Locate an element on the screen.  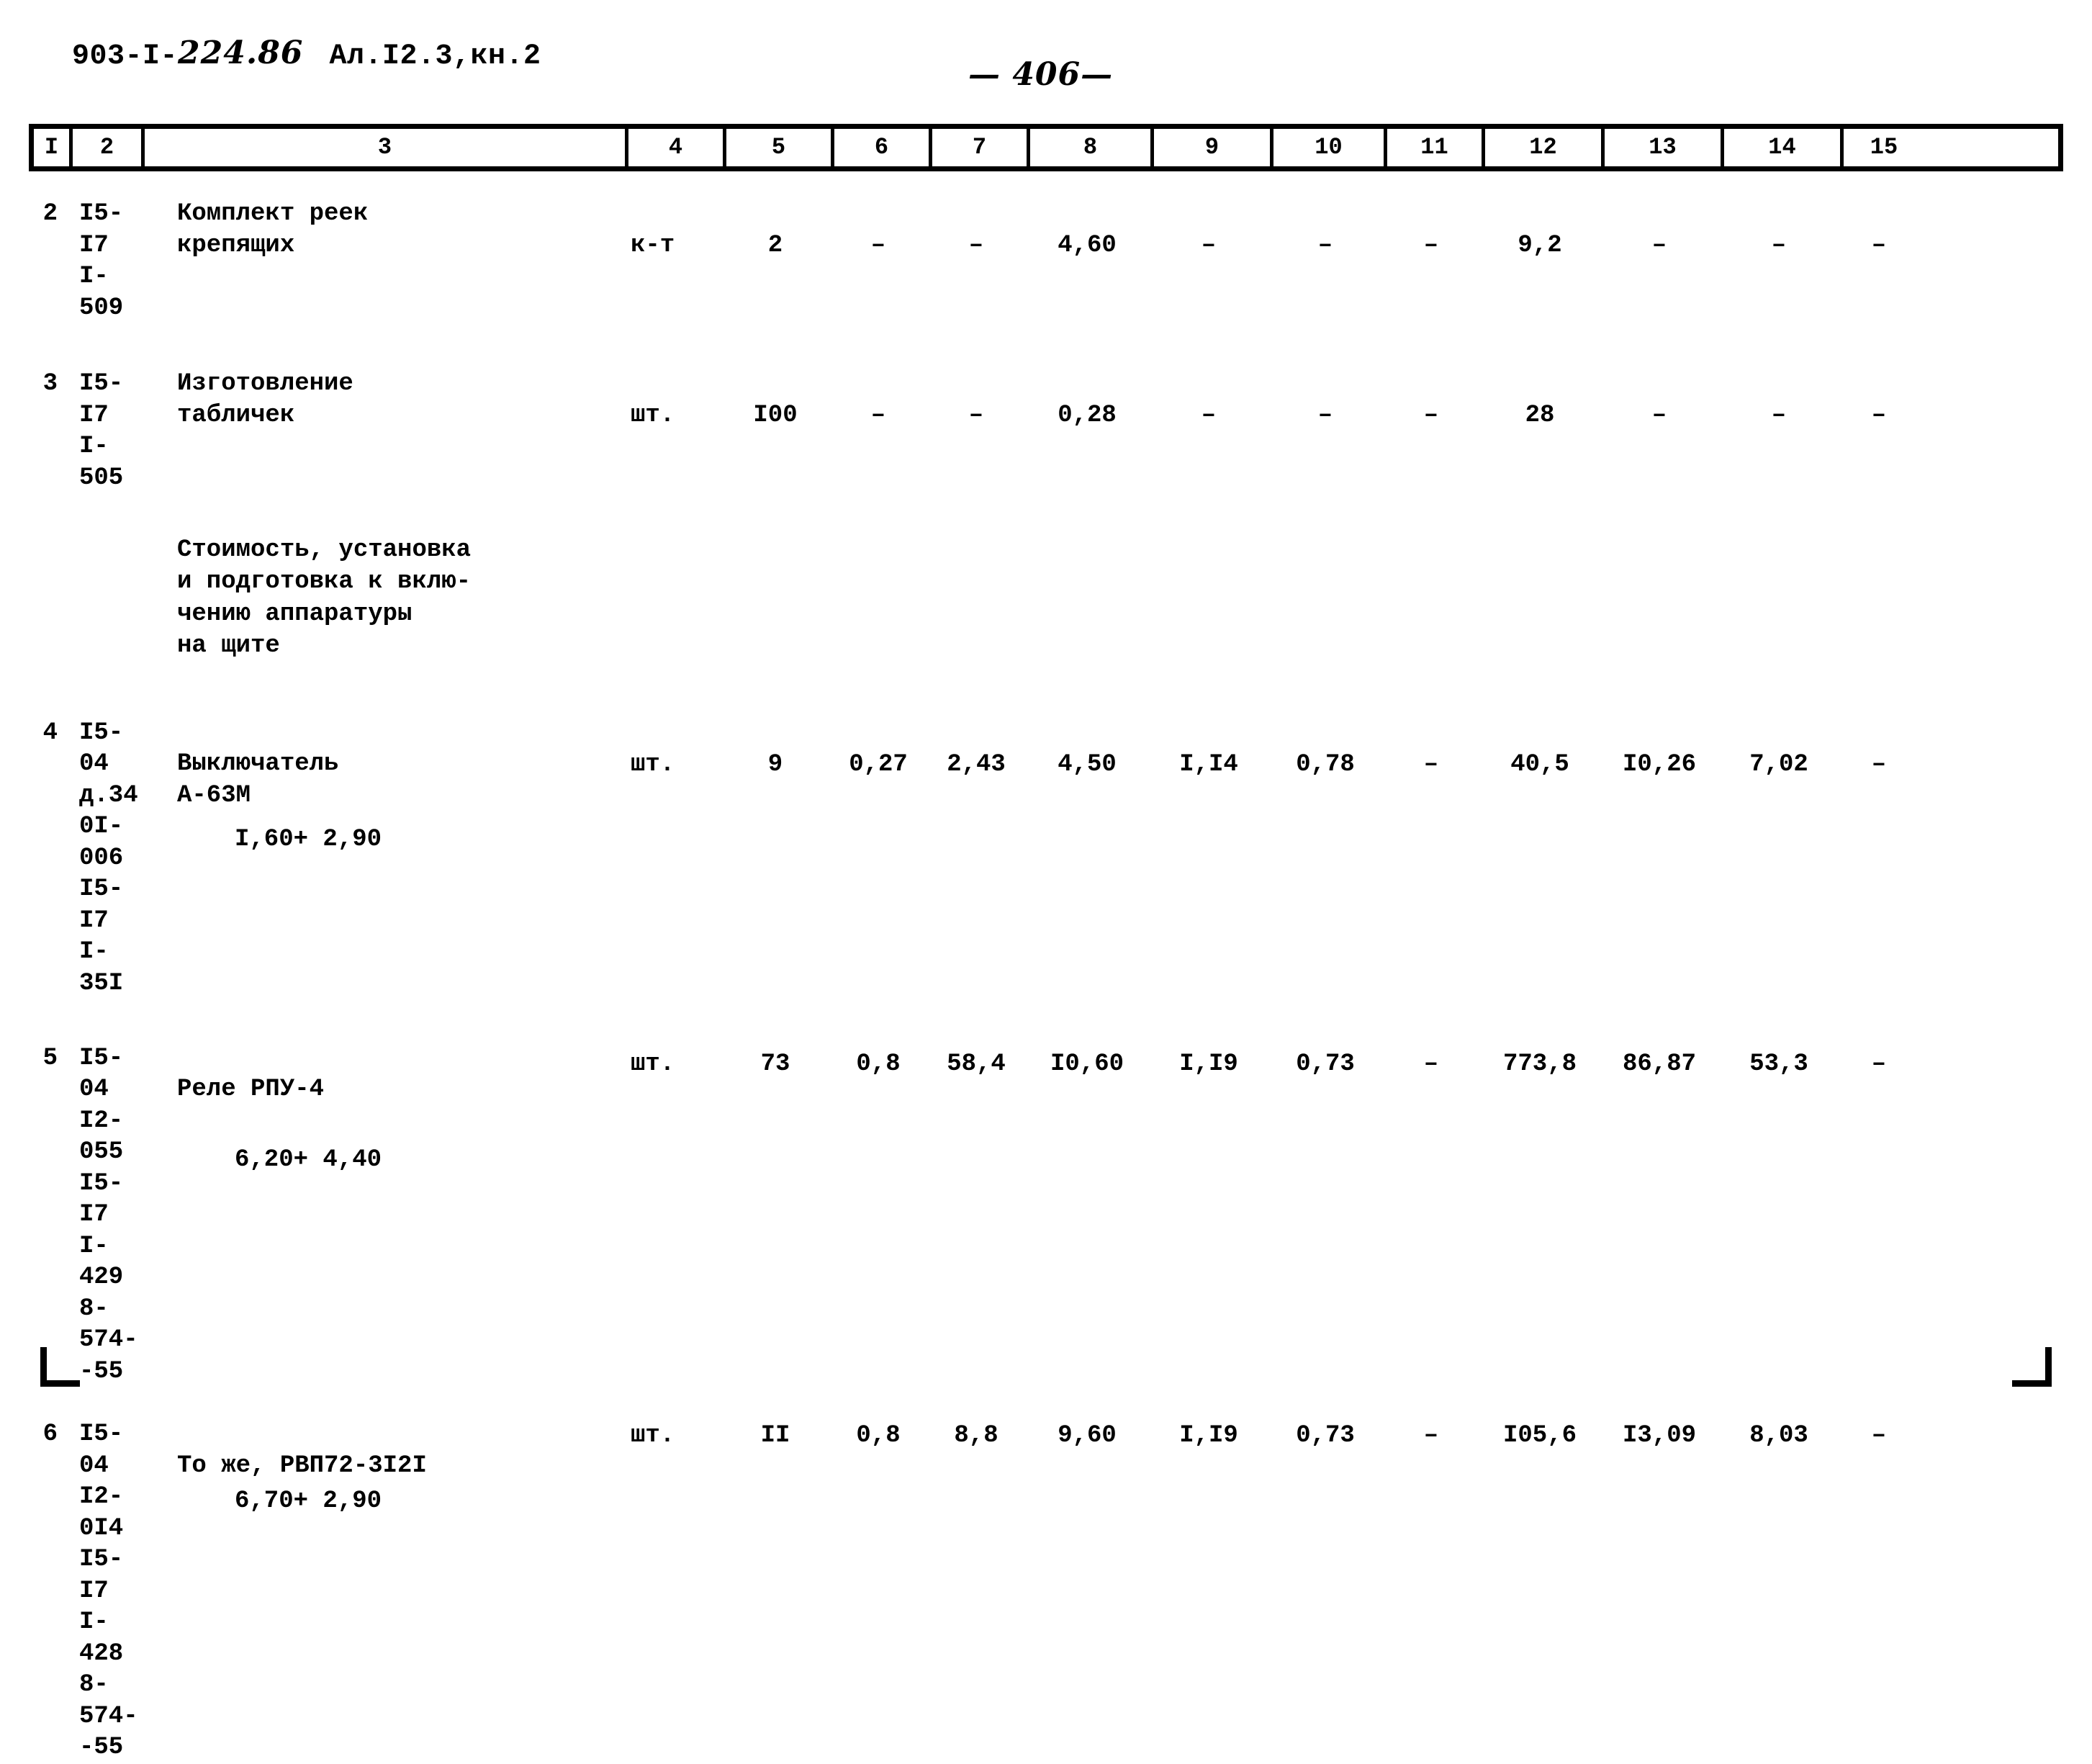
row-number: 3 is located at coordinates (50, 384).